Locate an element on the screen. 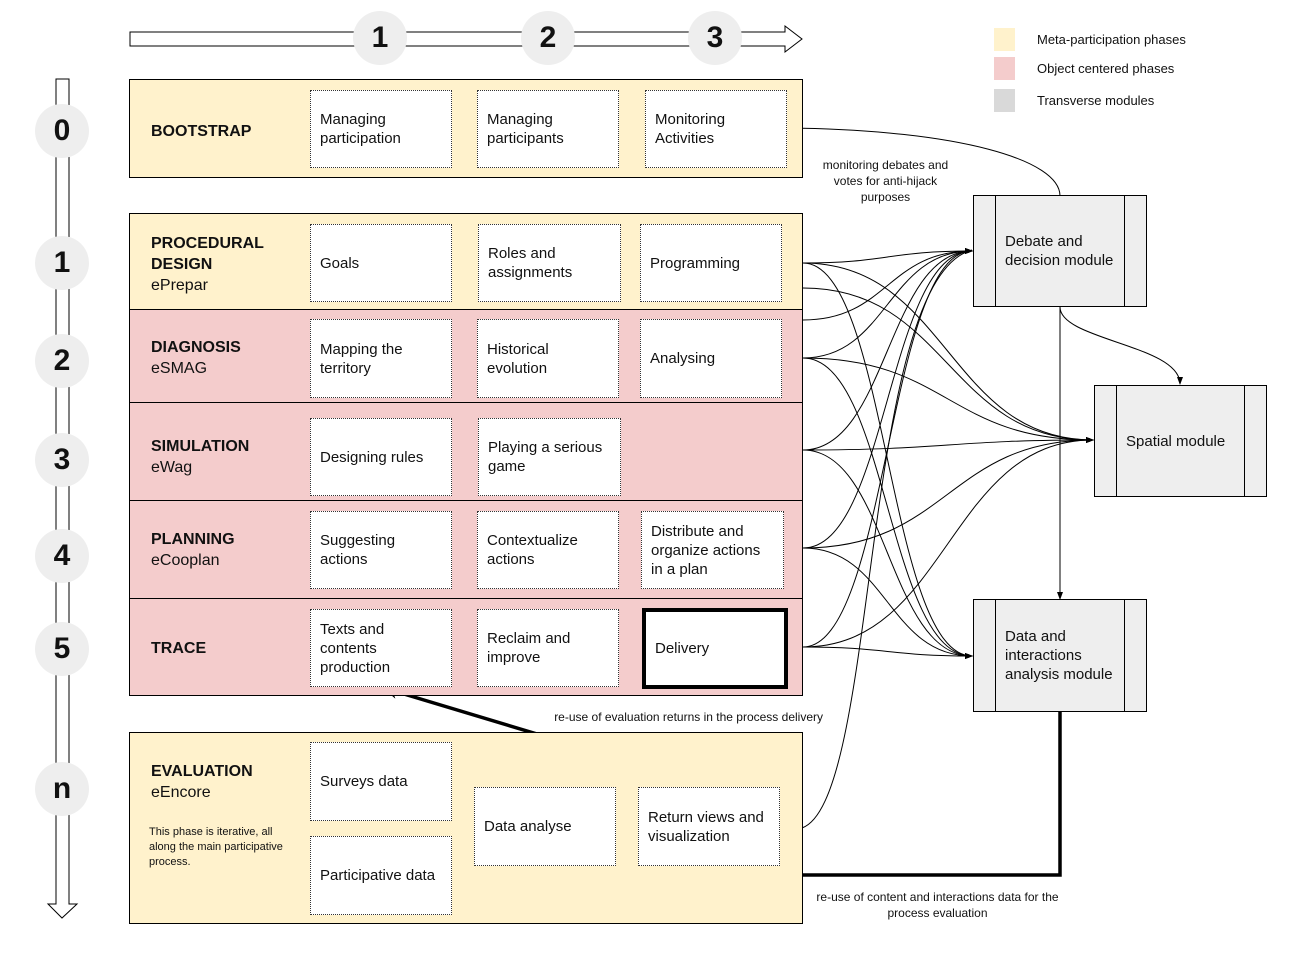 The image size is (1304, 964). phase-circle-5: 5 is located at coordinates (62, 649).